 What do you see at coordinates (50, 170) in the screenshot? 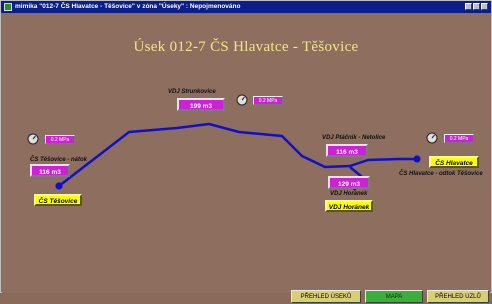
I see `volume-tesovice: 116 m3` at bounding box center [50, 170].